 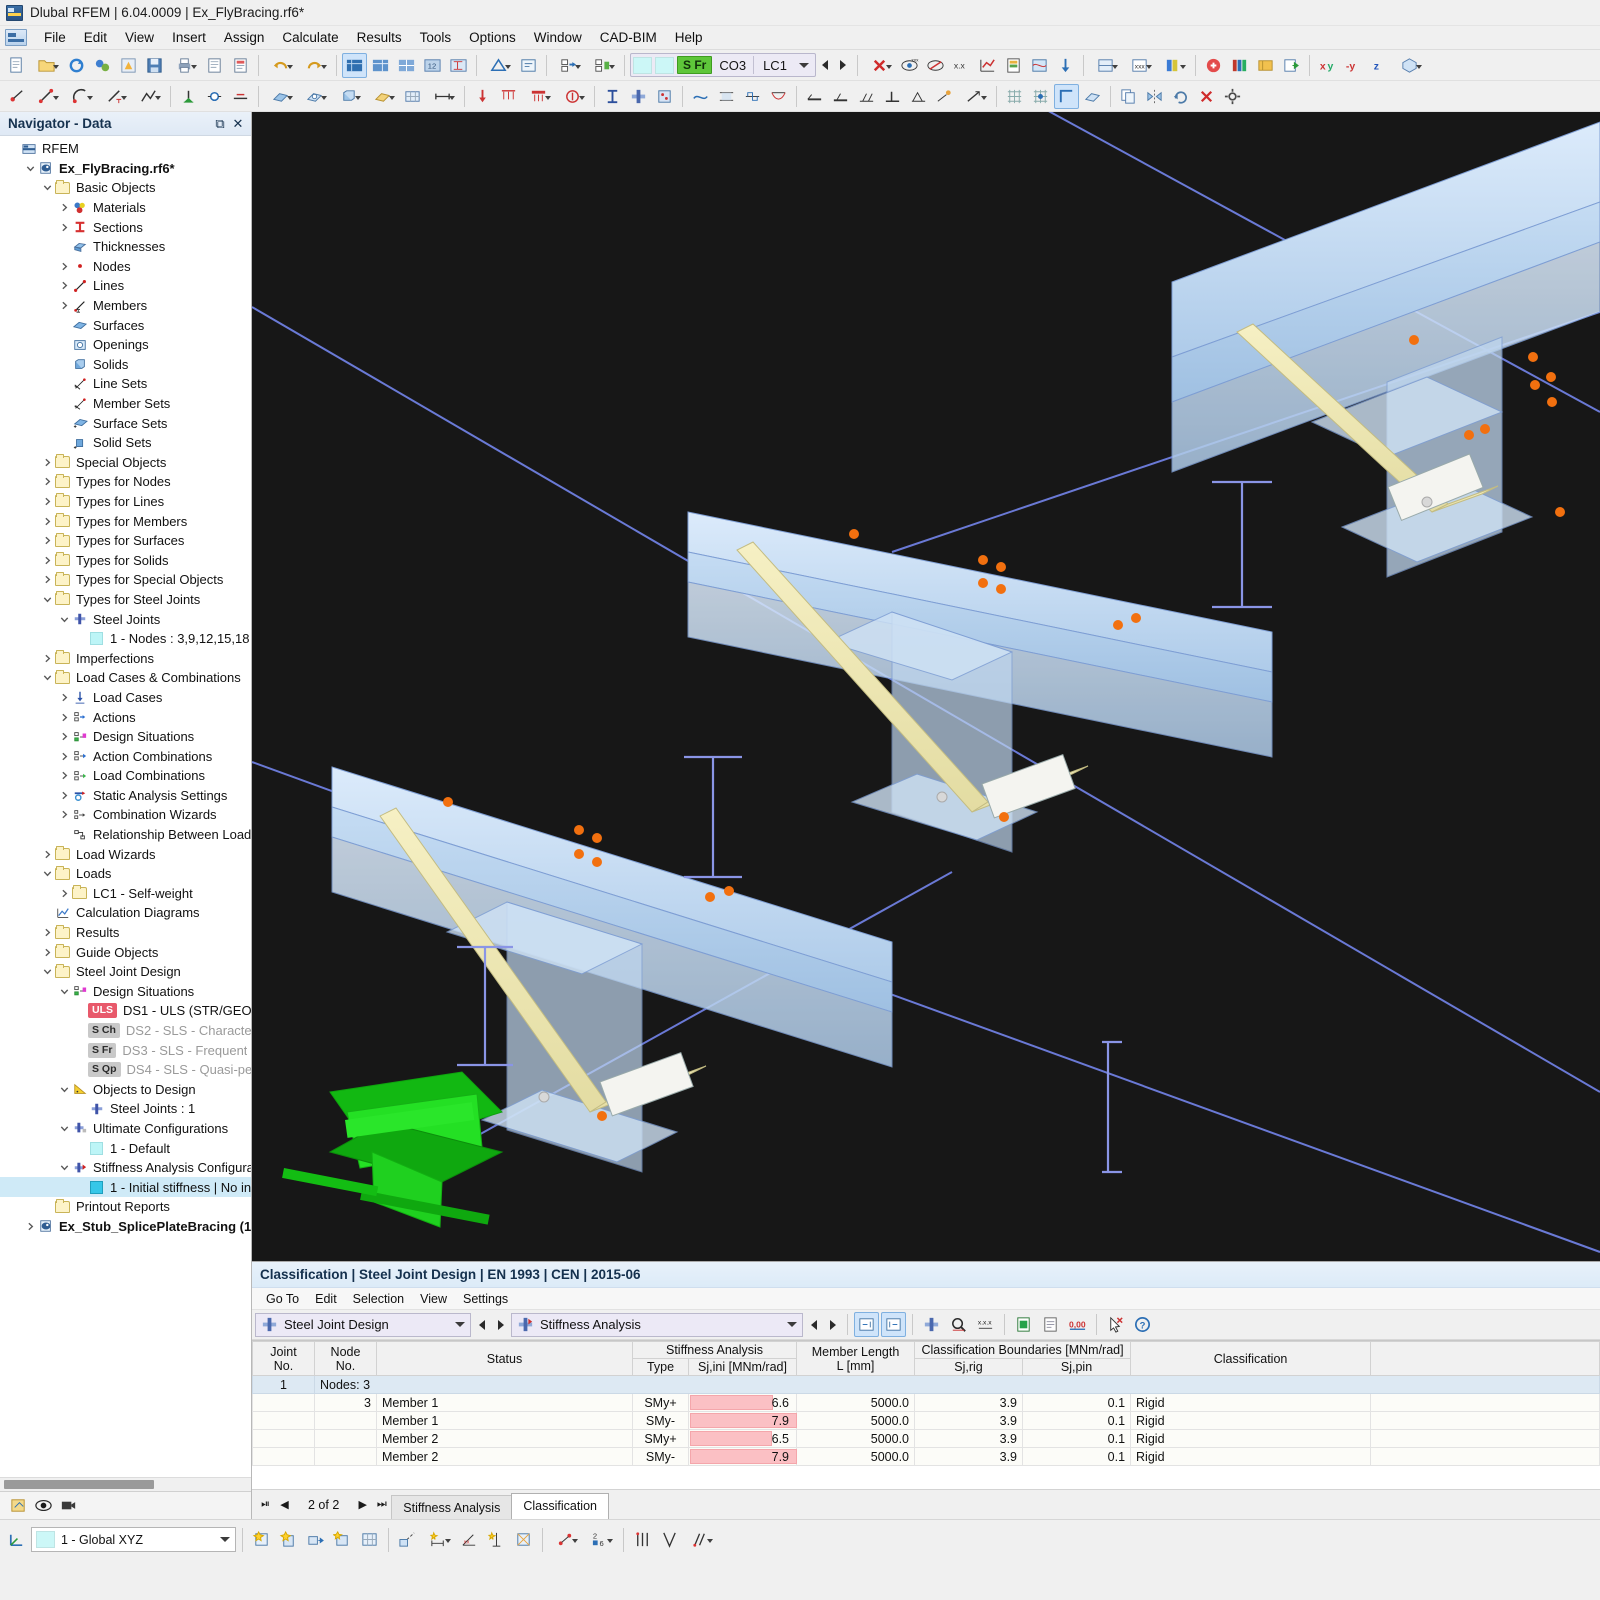 I want to click on loadcase-prev-icon, so click(x=825, y=65).